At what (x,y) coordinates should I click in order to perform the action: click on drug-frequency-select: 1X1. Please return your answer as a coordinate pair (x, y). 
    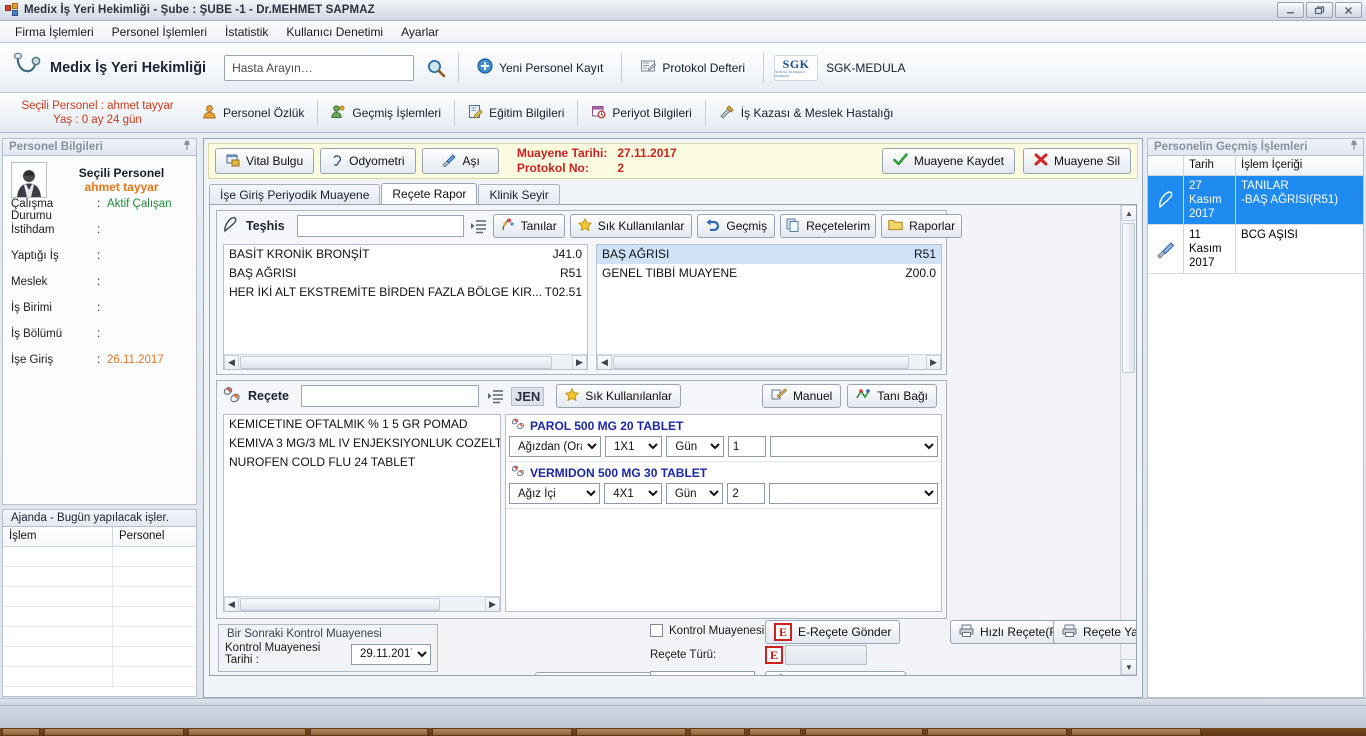
    Looking at the image, I should click on (634, 446).